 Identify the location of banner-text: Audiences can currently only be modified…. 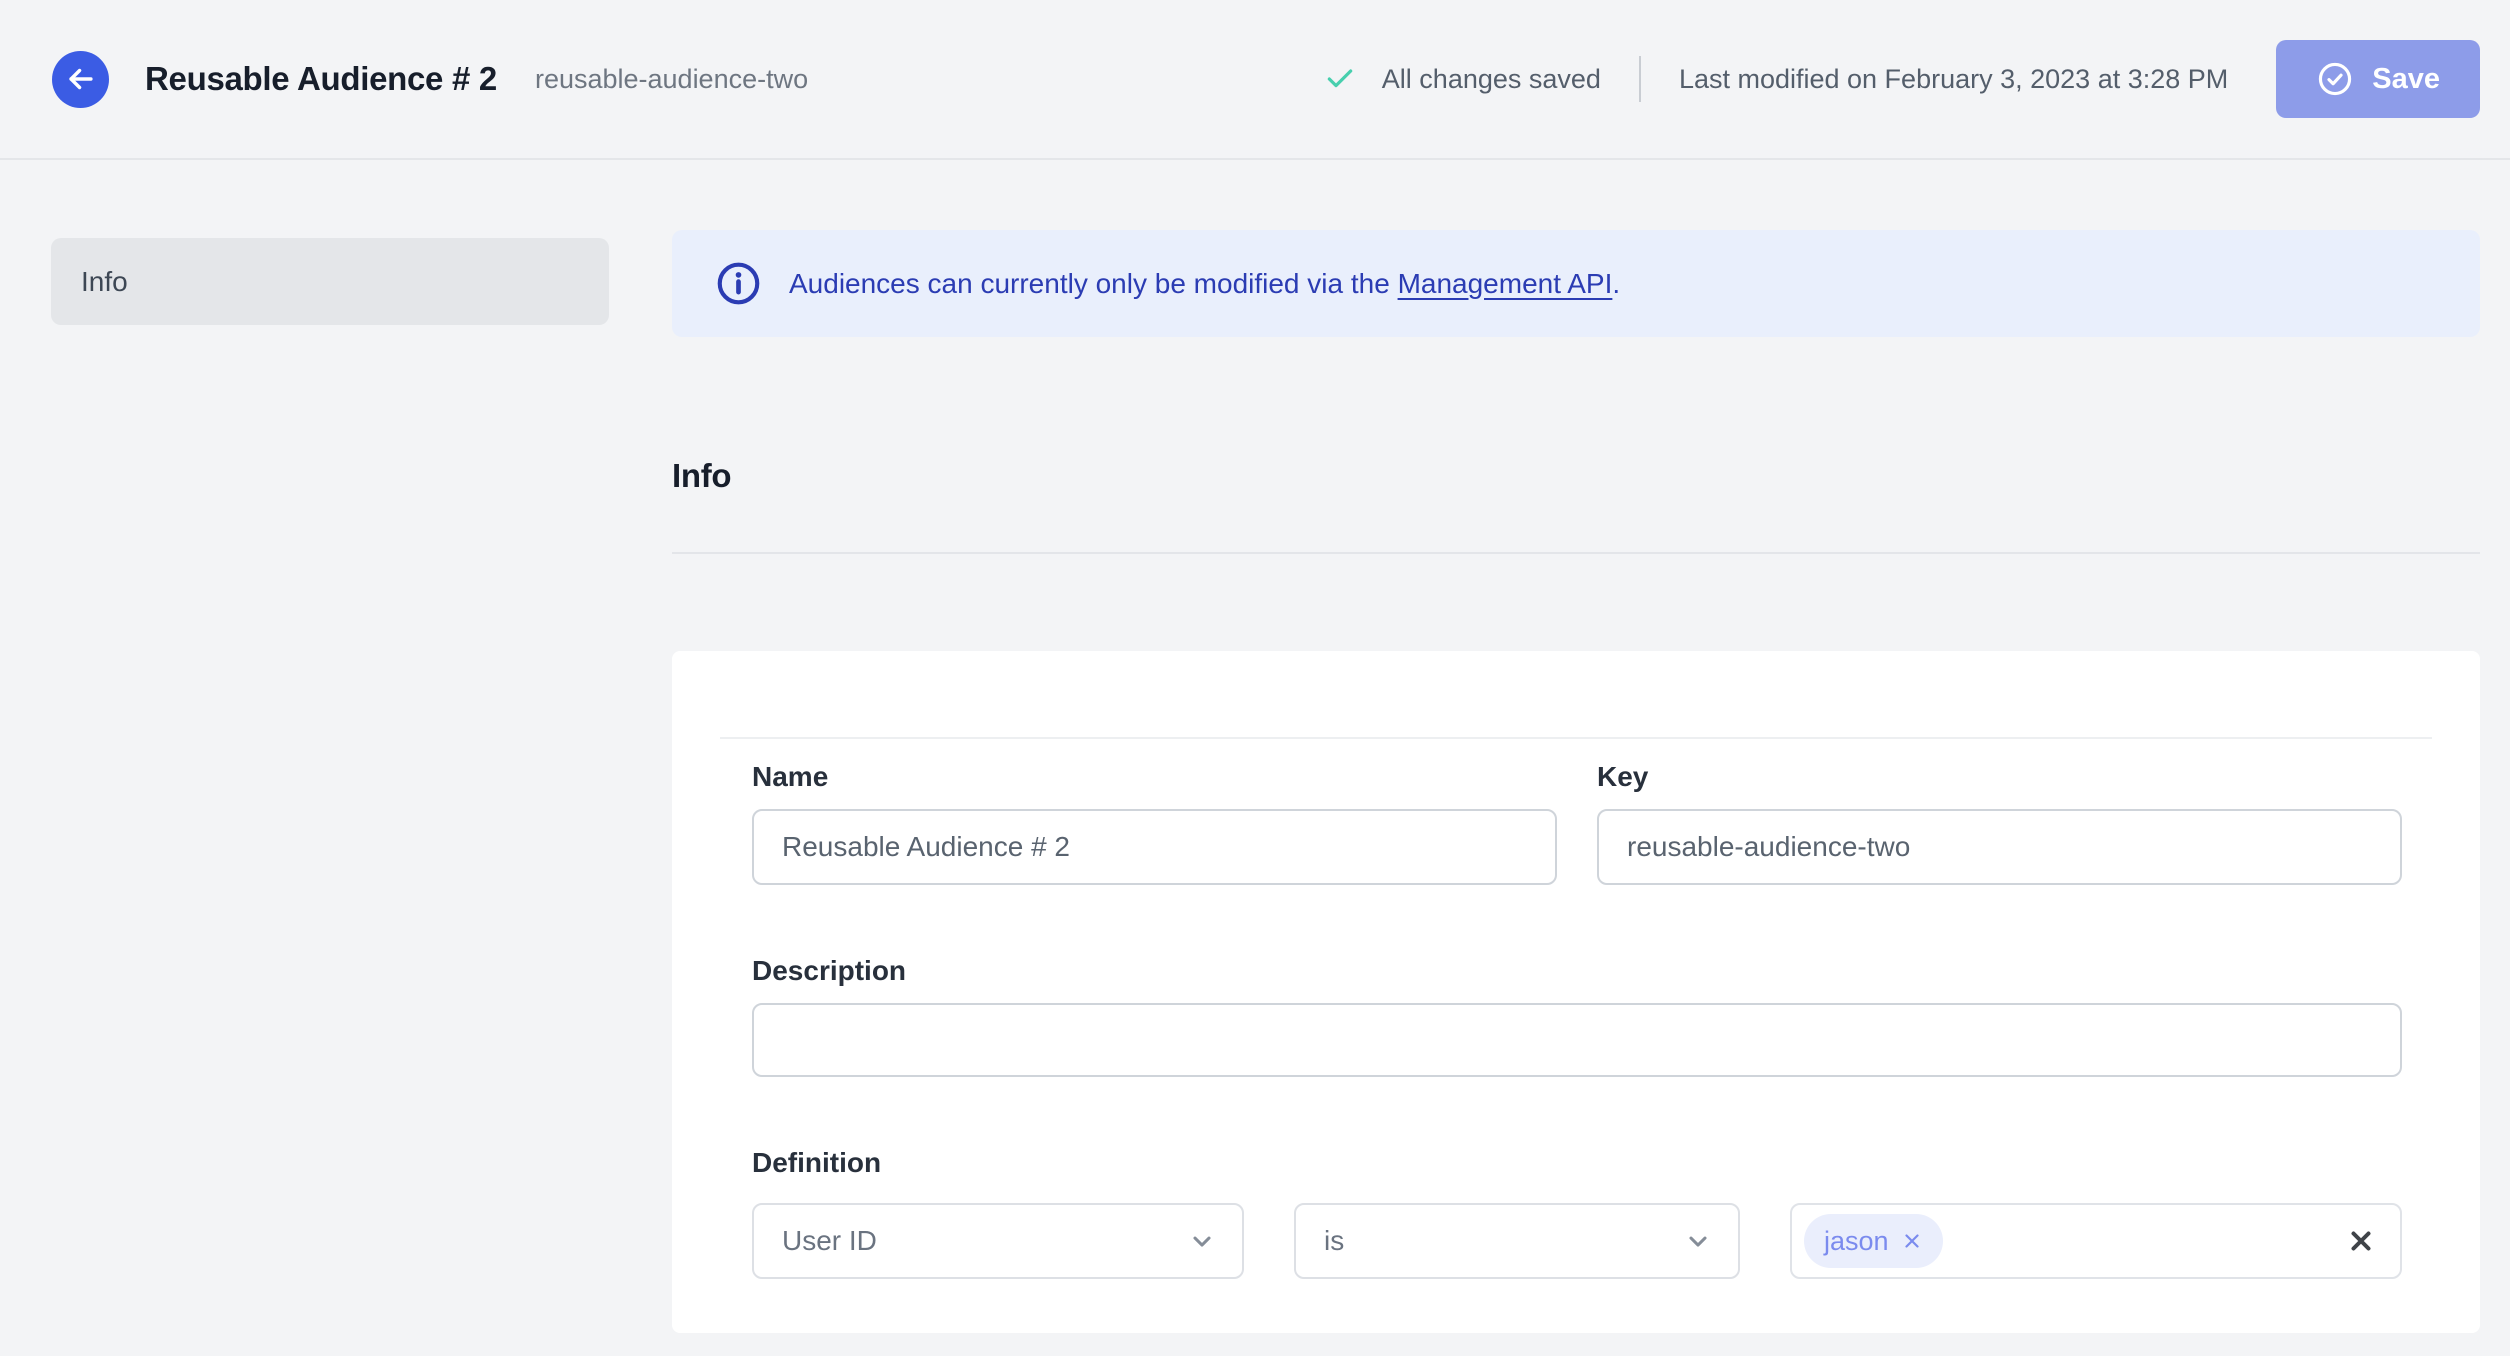
(1205, 283).